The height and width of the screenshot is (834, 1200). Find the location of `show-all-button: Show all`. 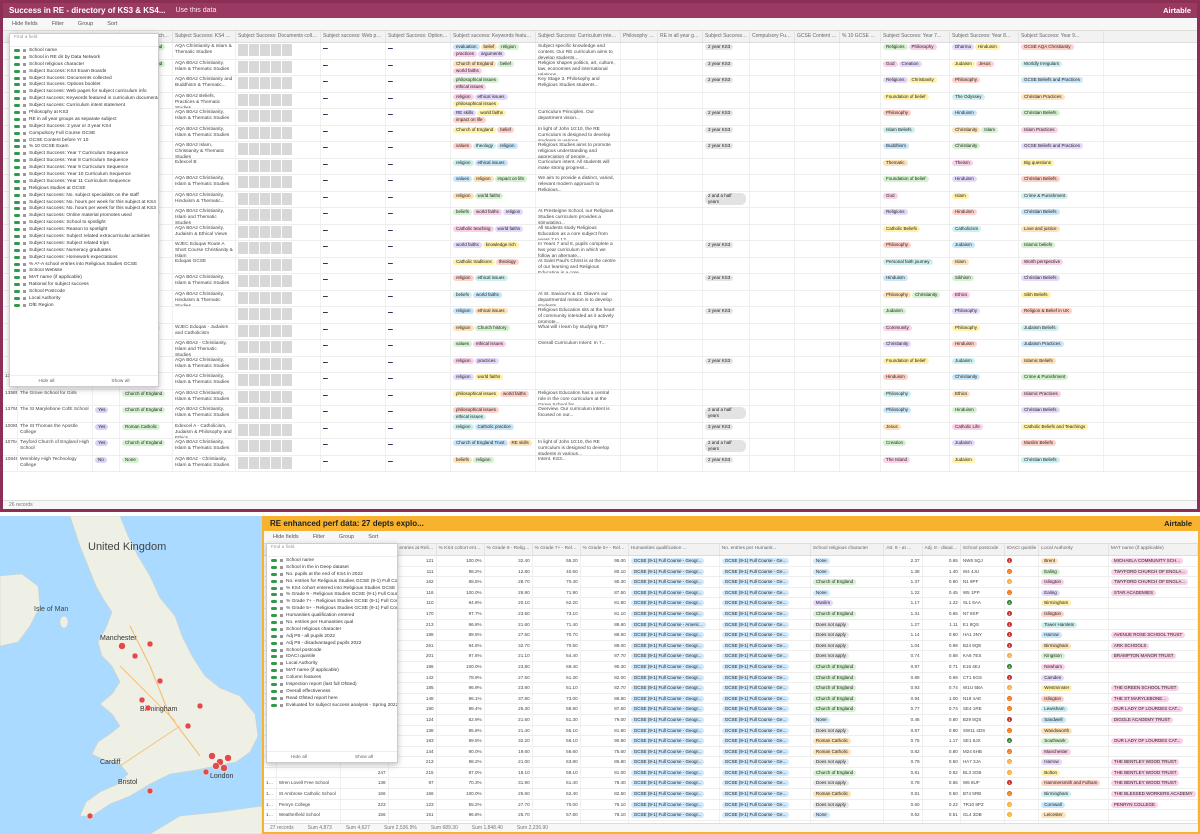

show-all-button: Show all is located at coordinates (120, 381).